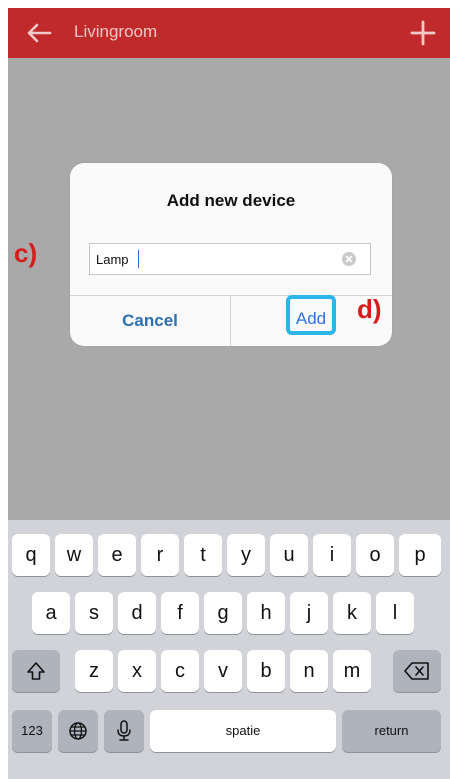  I want to click on key-e: e, so click(117, 555).